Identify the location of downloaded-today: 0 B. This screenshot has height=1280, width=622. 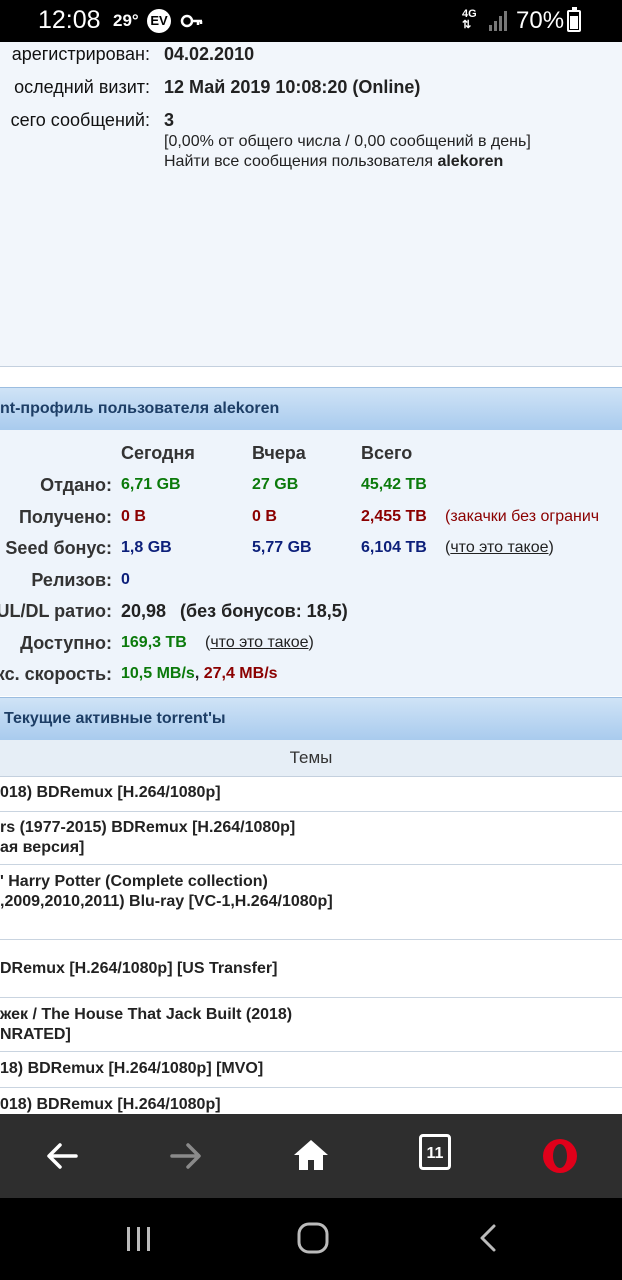
(133, 516).